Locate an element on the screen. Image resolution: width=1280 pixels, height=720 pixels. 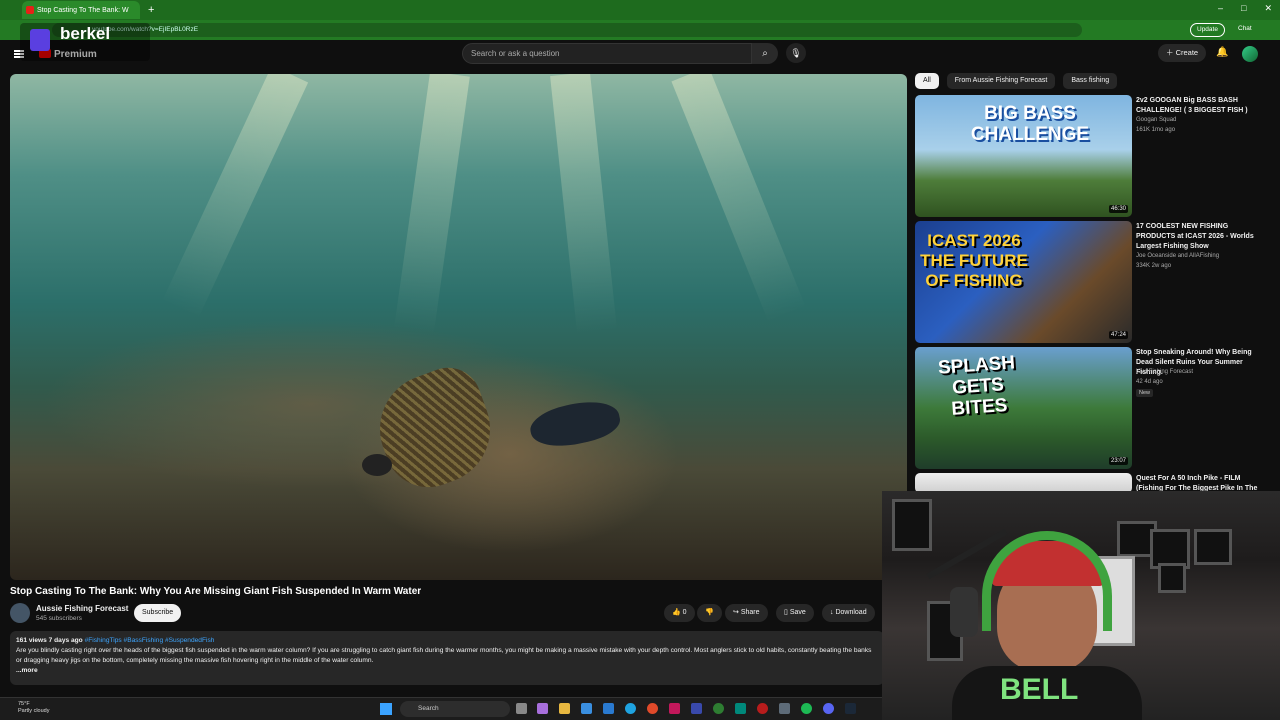
search-input: Search or ask a question is located at coordinates (607, 53).